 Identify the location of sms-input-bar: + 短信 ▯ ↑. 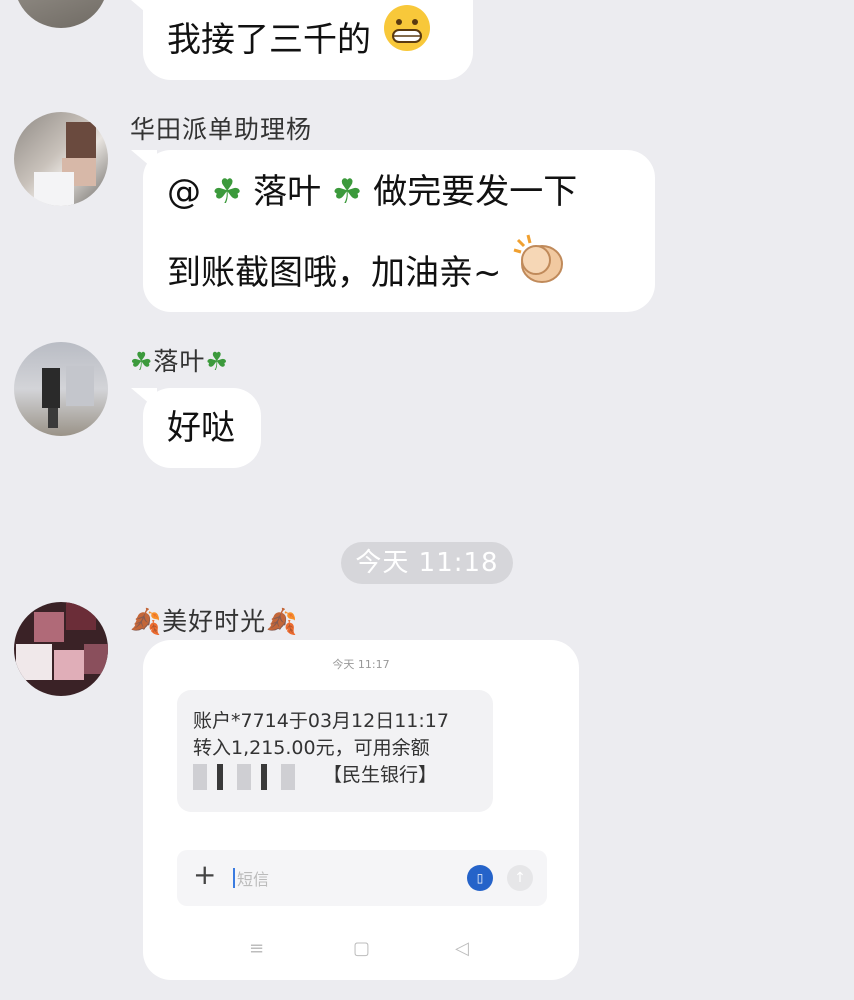
(362, 878).